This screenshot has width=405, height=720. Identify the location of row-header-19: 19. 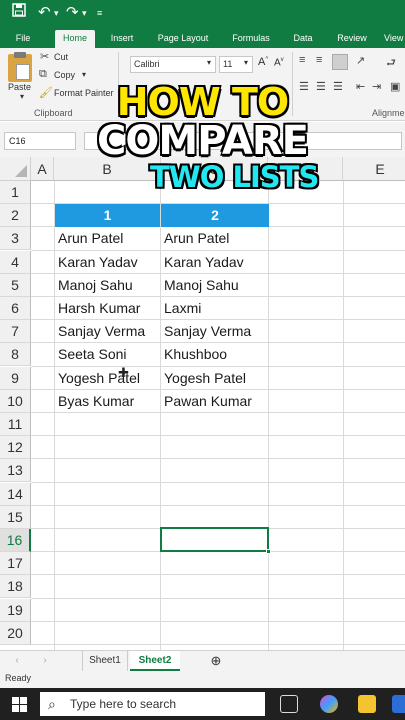
(15, 610).